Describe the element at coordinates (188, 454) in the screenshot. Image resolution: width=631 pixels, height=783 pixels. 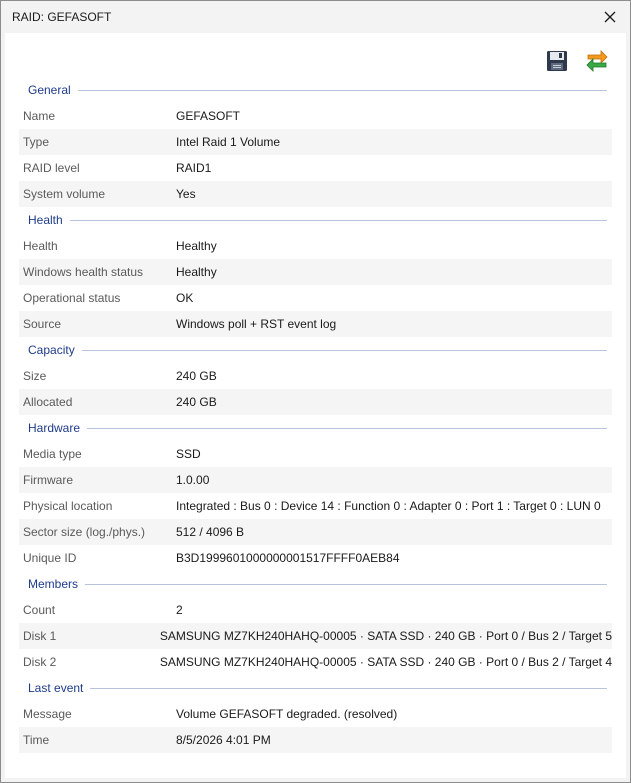
I see `property-value: SSD` at that location.